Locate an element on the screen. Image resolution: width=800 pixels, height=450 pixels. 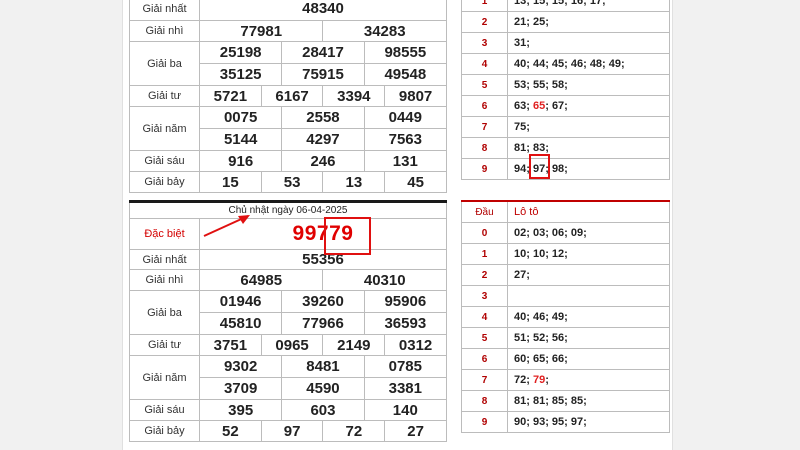
loto-values: 10; 10; 12; is located at coordinates (588, 254).